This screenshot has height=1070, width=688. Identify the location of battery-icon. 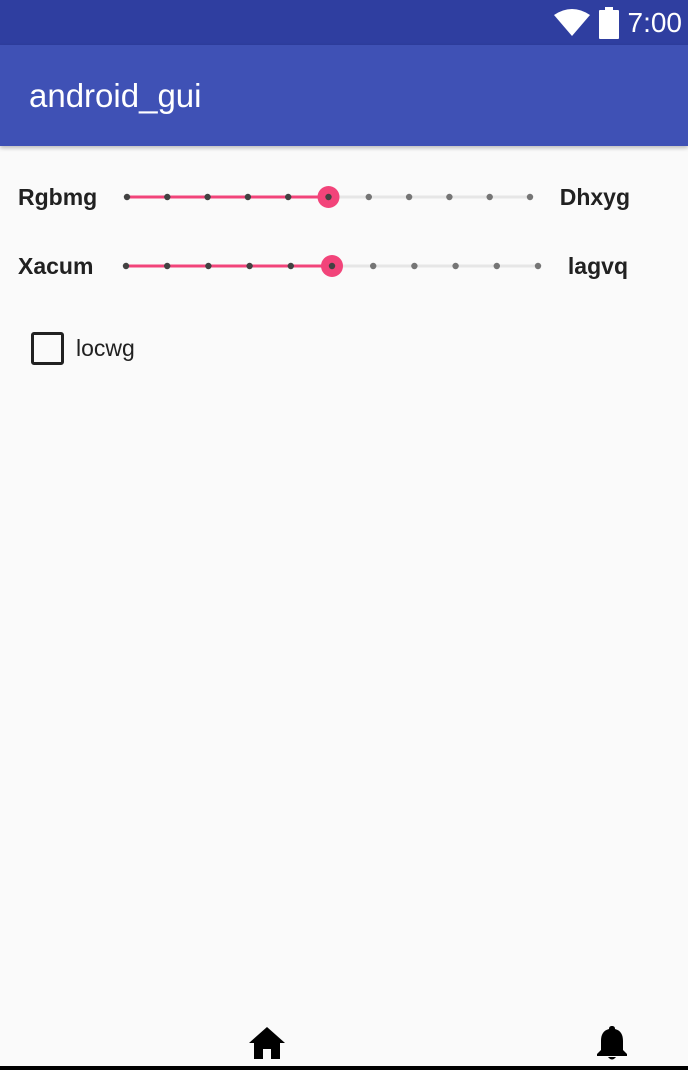
(608, 22).